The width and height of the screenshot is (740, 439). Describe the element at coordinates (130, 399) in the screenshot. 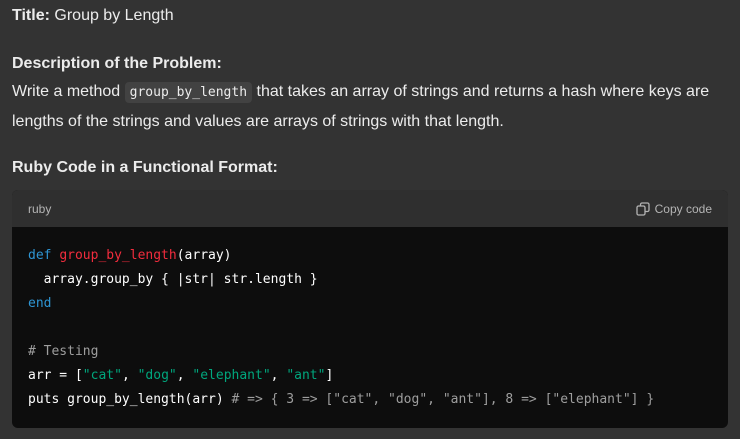

I see `code-text: puts group_by_length(arr)` at that location.